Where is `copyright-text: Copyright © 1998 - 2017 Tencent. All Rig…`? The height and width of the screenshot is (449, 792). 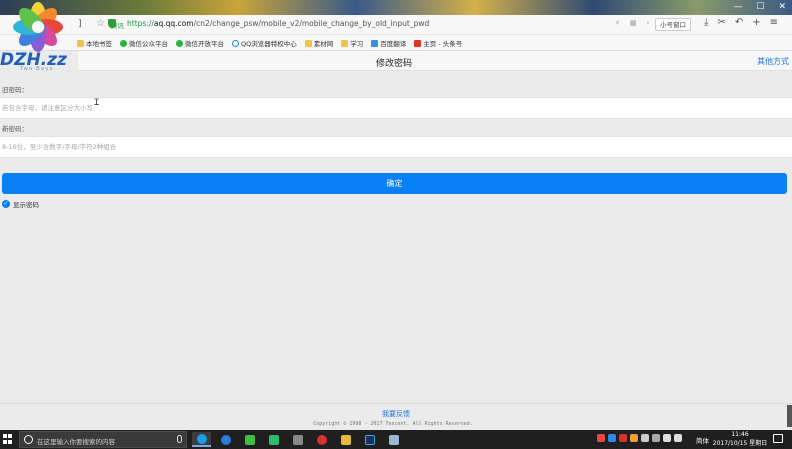
copyright-text: Copyright © 1998 - 2017 Tencent. All Rig… is located at coordinates (393, 424).